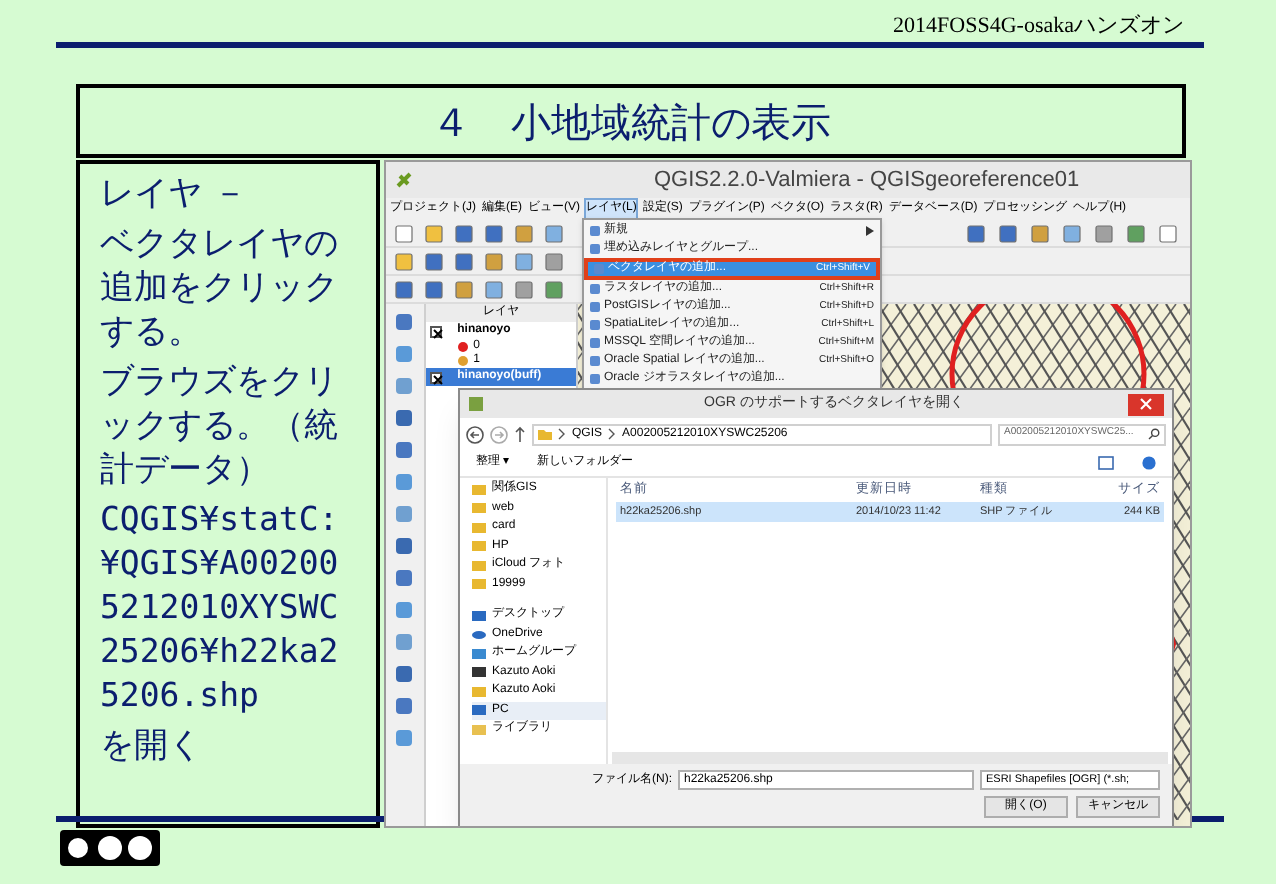 The image size is (1276, 884). Describe the element at coordinates (174, 194) in the screenshot. I see `instruction-text: レイヤ －` at that location.